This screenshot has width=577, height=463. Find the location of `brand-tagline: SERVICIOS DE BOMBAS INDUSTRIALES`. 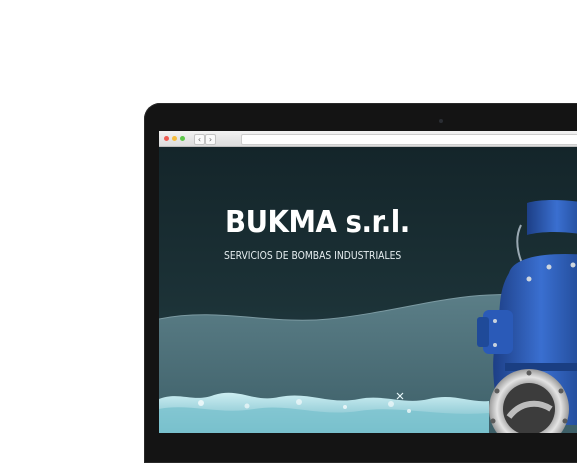

brand-tagline: SERVICIOS DE BOMBAS INDUSTRIALES is located at coordinates (313, 255).